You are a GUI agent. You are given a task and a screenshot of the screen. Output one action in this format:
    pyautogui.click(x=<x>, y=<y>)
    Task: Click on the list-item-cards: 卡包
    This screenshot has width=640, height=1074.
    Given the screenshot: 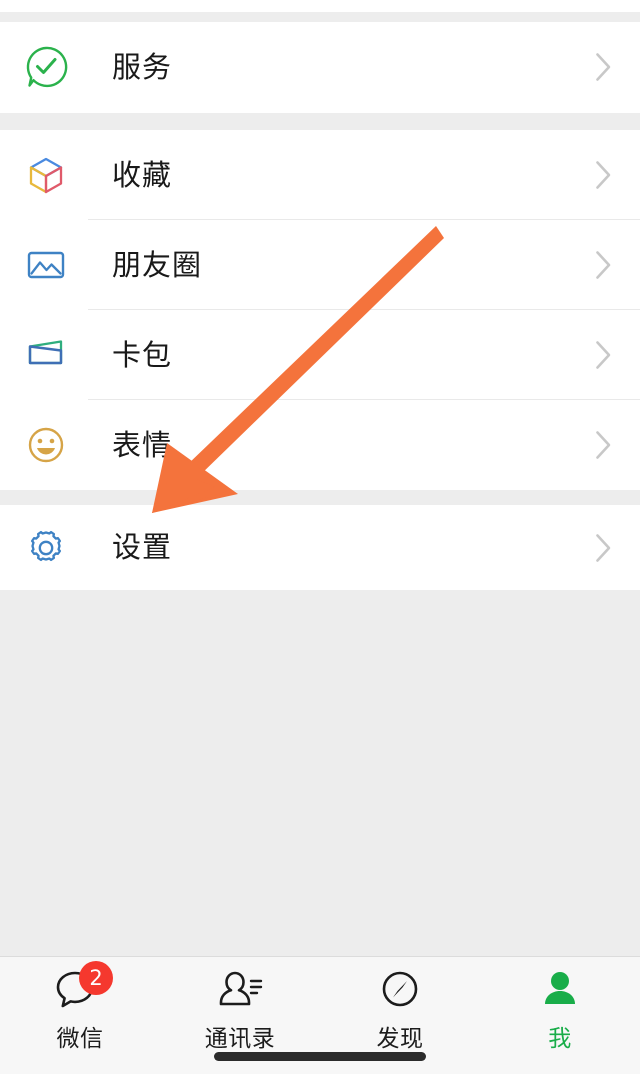 What is the action you would take?
    pyautogui.click(x=320, y=355)
    